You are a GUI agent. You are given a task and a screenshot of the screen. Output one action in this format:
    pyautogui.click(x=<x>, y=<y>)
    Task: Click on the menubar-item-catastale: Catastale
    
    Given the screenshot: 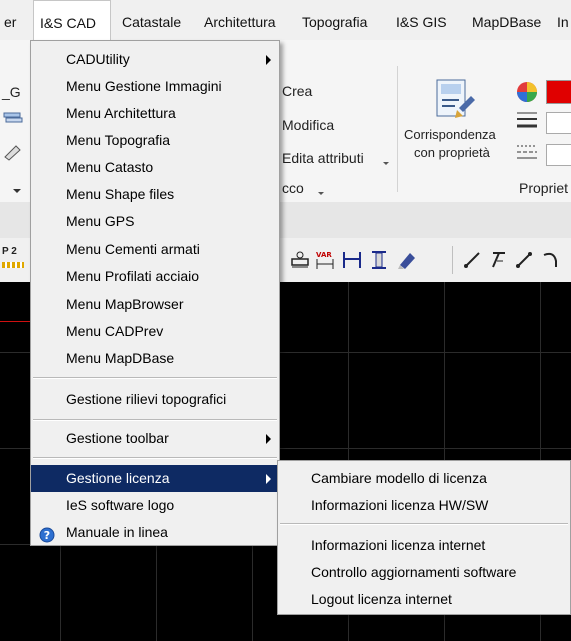 What is the action you would take?
    pyautogui.click(x=151, y=20)
    